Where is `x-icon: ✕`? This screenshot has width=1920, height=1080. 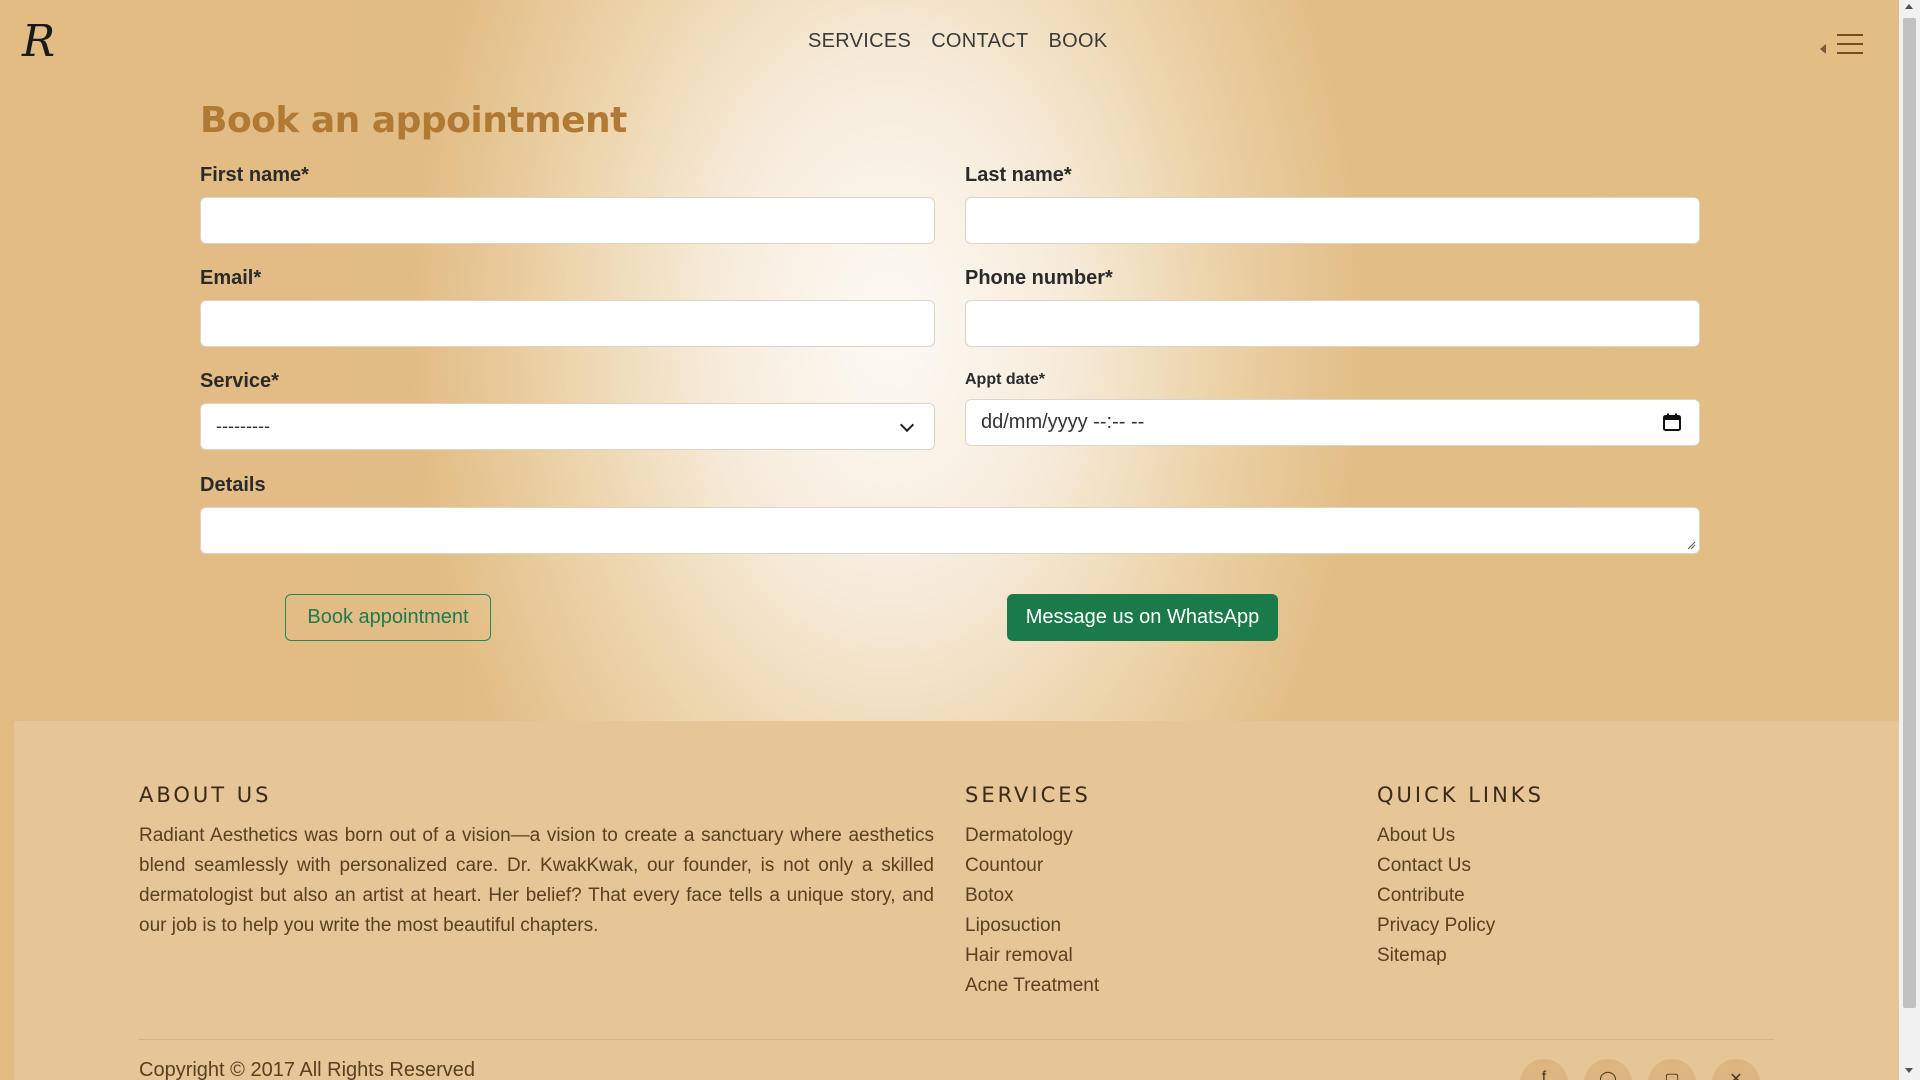 x-icon: ✕ is located at coordinates (1736, 1069).